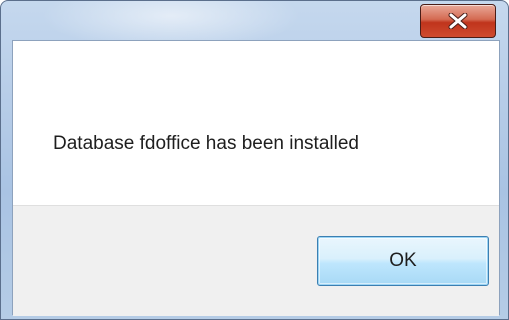  Describe the element at coordinates (403, 261) in the screenshot. I see `ok-button: OK` at that location.